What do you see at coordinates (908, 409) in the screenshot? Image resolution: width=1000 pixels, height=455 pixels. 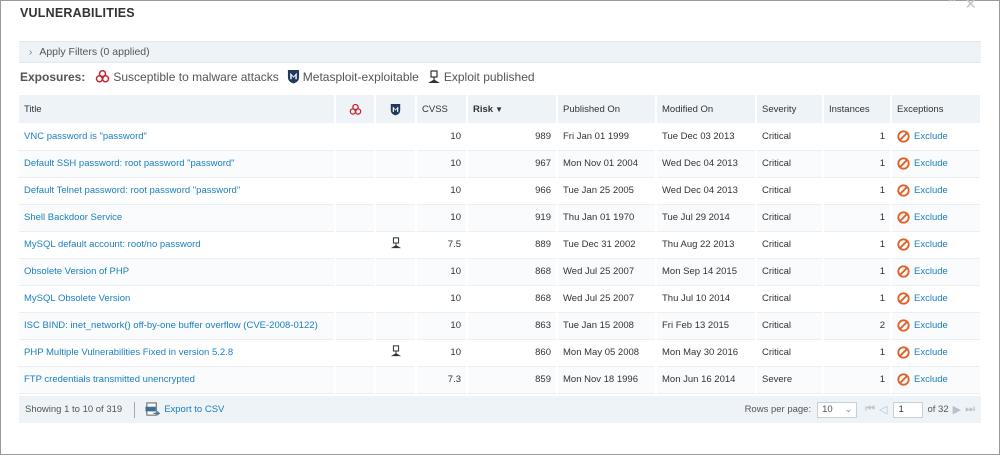 I see `page-number-input` at bounding box center [908, 409].